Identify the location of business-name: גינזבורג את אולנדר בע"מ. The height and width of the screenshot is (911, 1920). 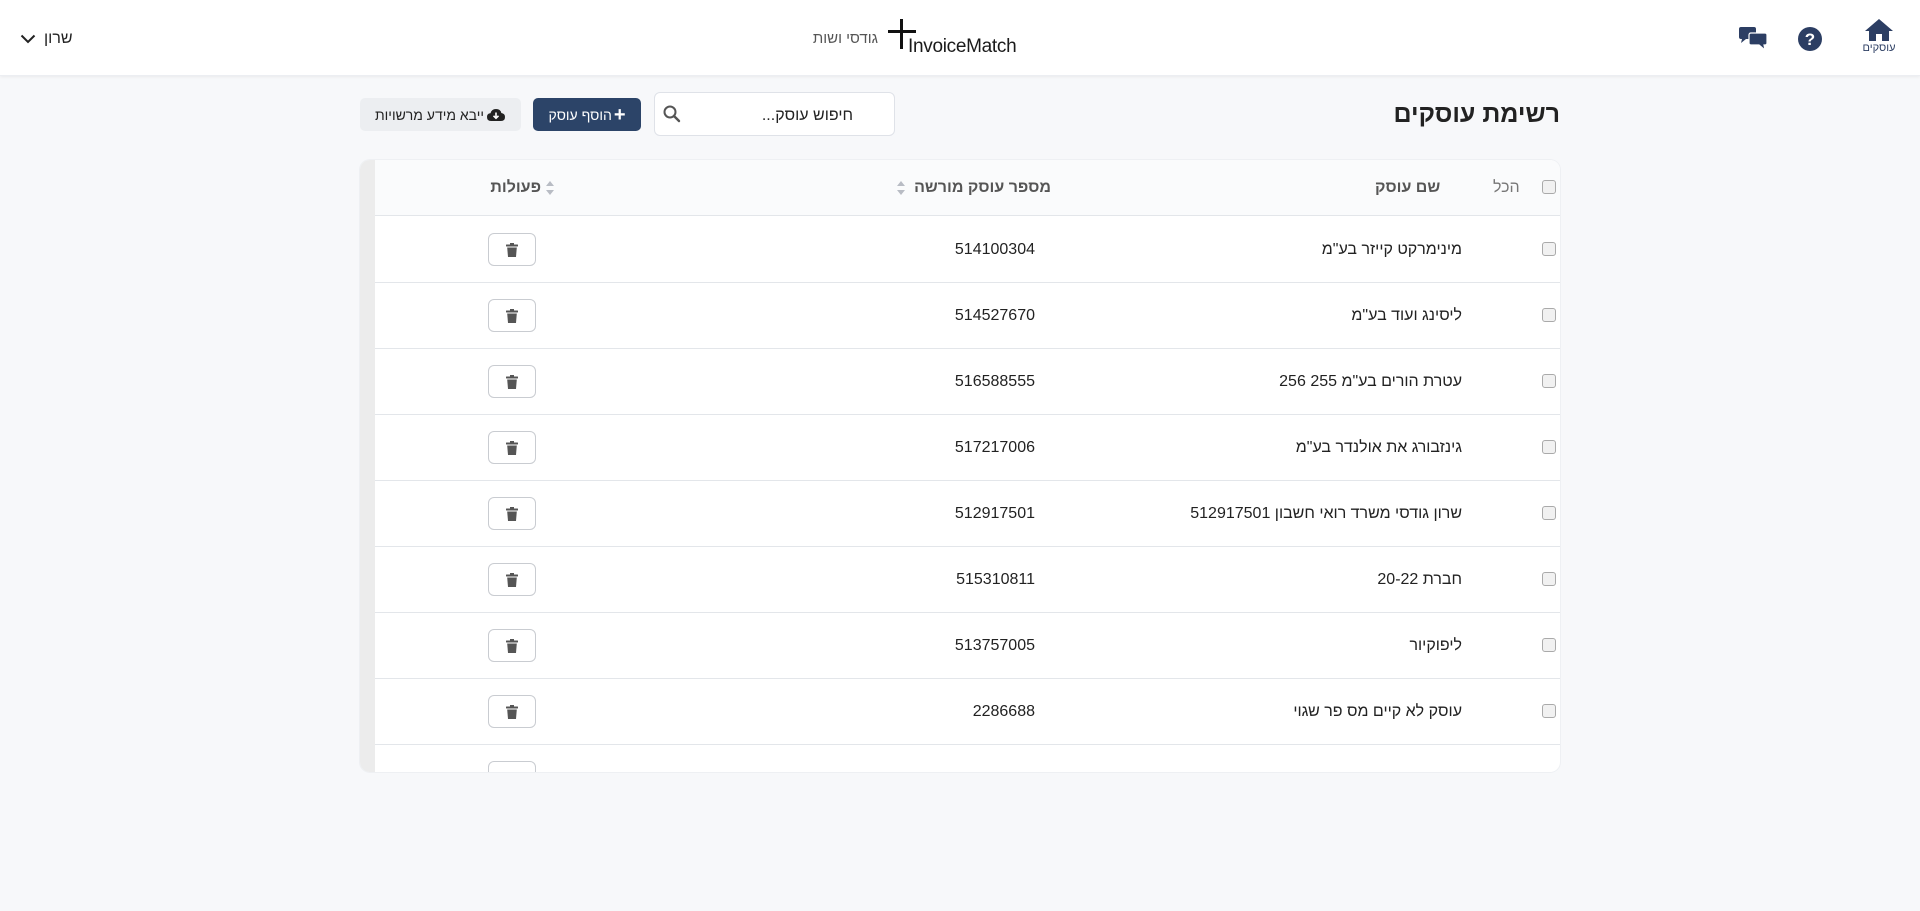
(1378, 447).